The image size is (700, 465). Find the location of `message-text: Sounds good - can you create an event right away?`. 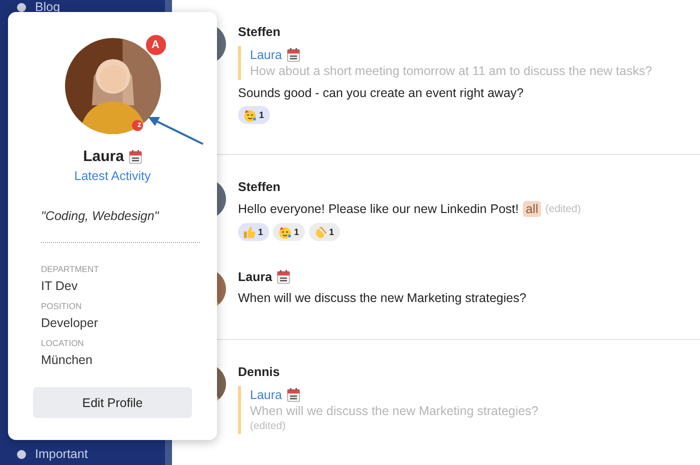

message-text: Sounds good - can you create an event right away? is located at coordinates (381, 93).